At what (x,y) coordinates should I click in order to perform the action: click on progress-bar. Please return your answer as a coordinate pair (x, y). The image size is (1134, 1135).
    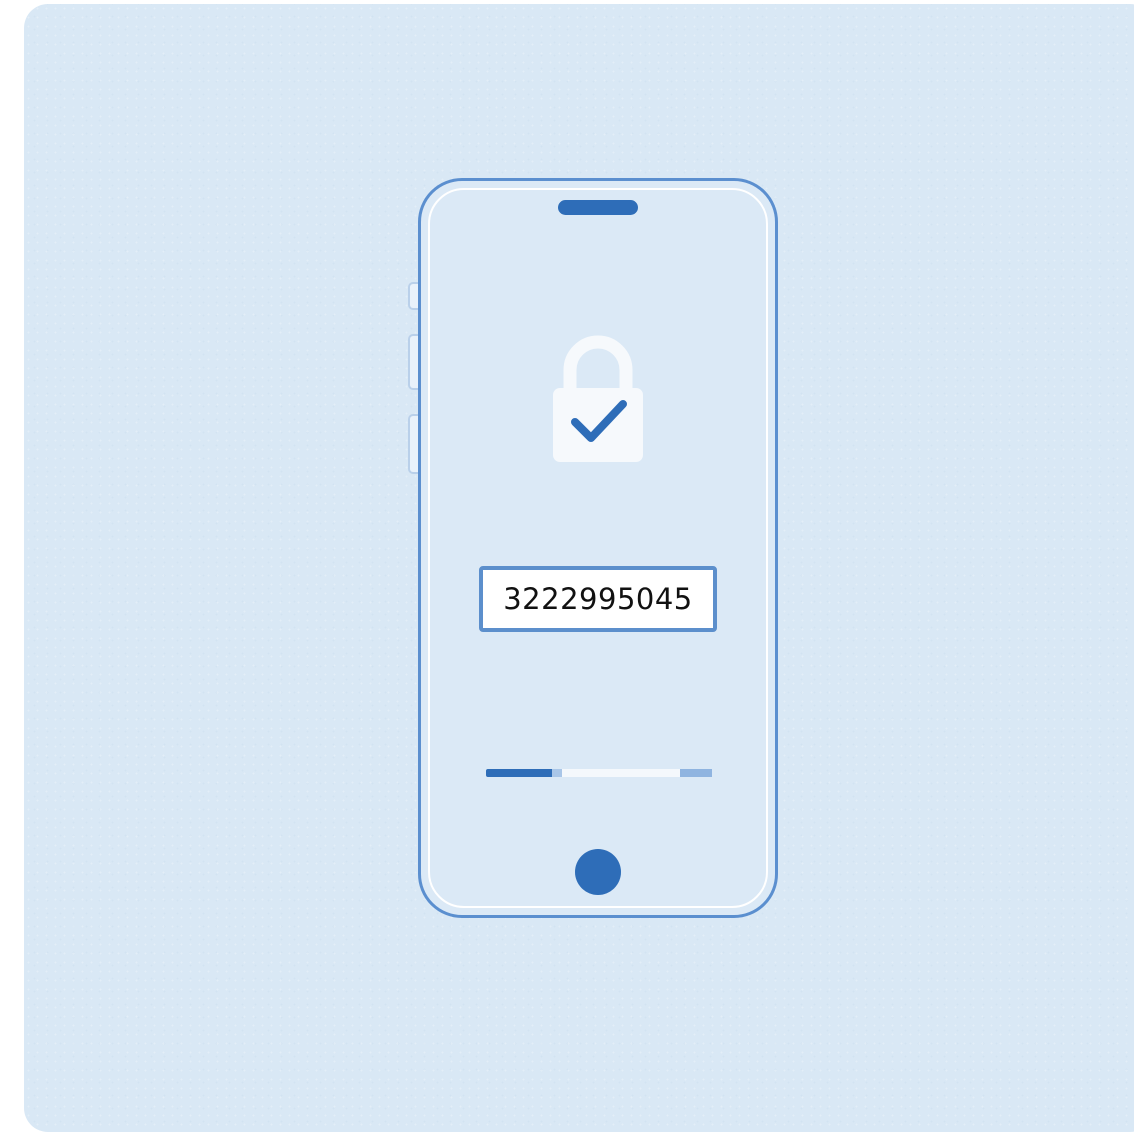
    Looking at the image, I should click on (599, 773).